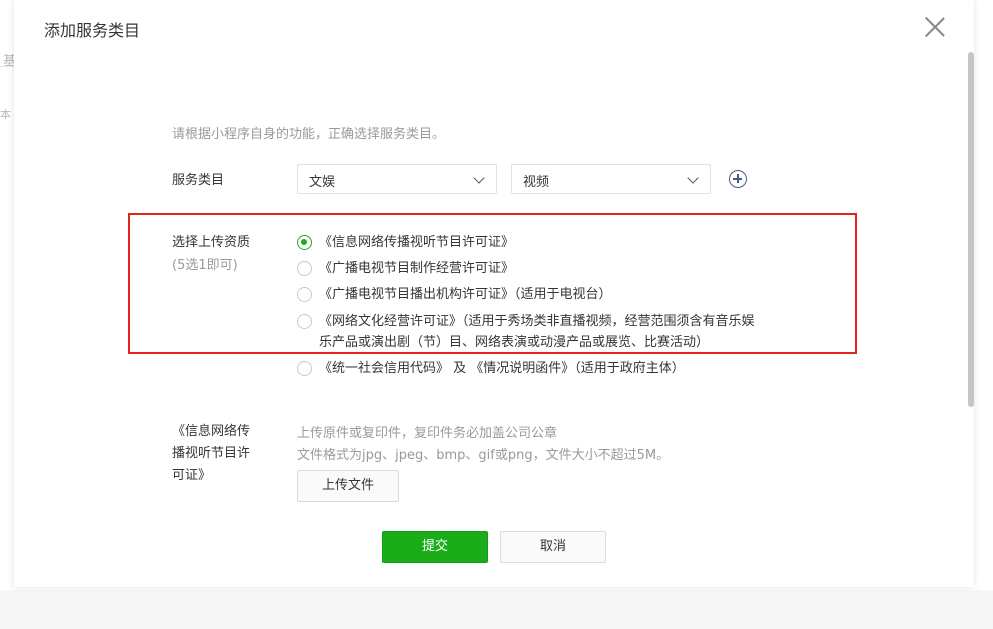  What do you see at coordinates (738, 179) in the screenshot?
I see `add-category-icon` at bounding box center [738, 179].